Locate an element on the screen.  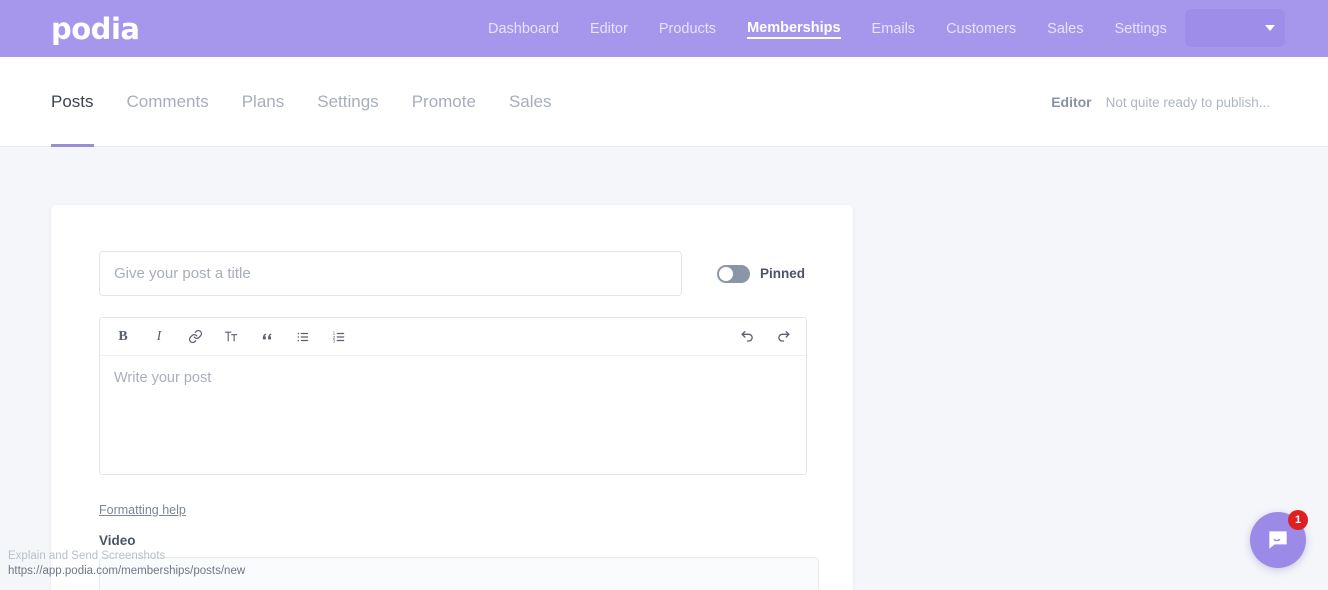
formatting-help-link: Formatting help is located at coordinates (142, 510).